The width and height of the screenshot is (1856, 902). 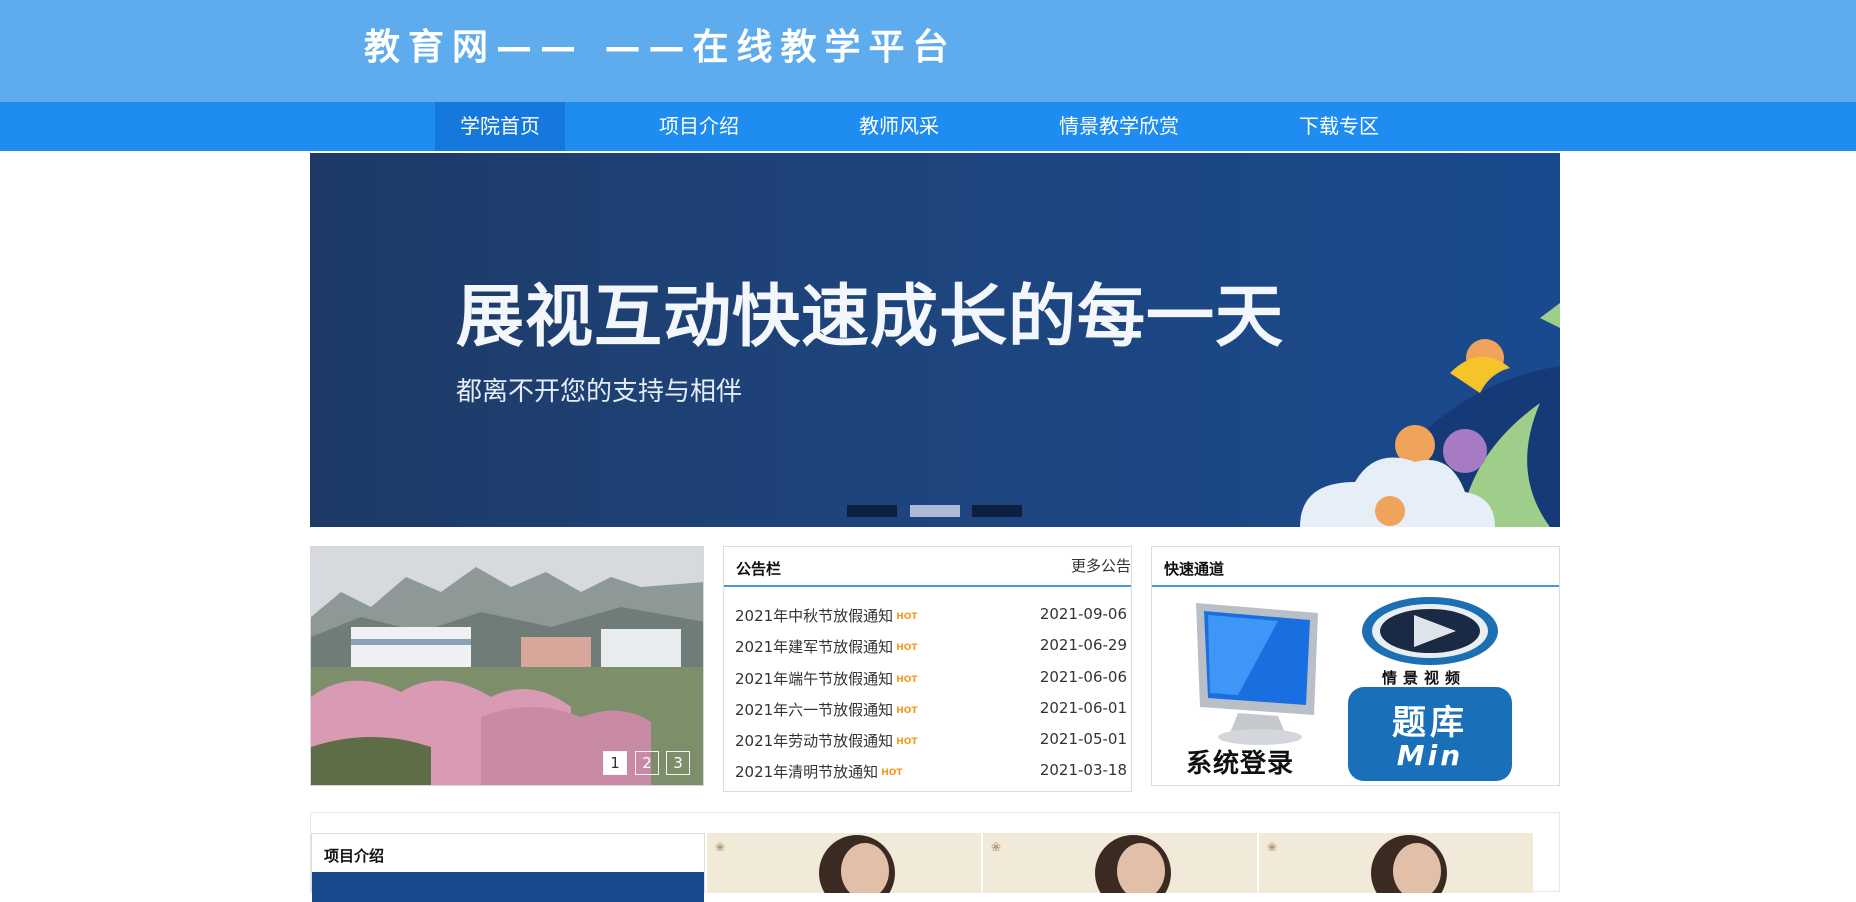 What do you see at coordinates (508, 887) in the screenshot?
I see `project-banner-strip` at bounding box center [508, 887].